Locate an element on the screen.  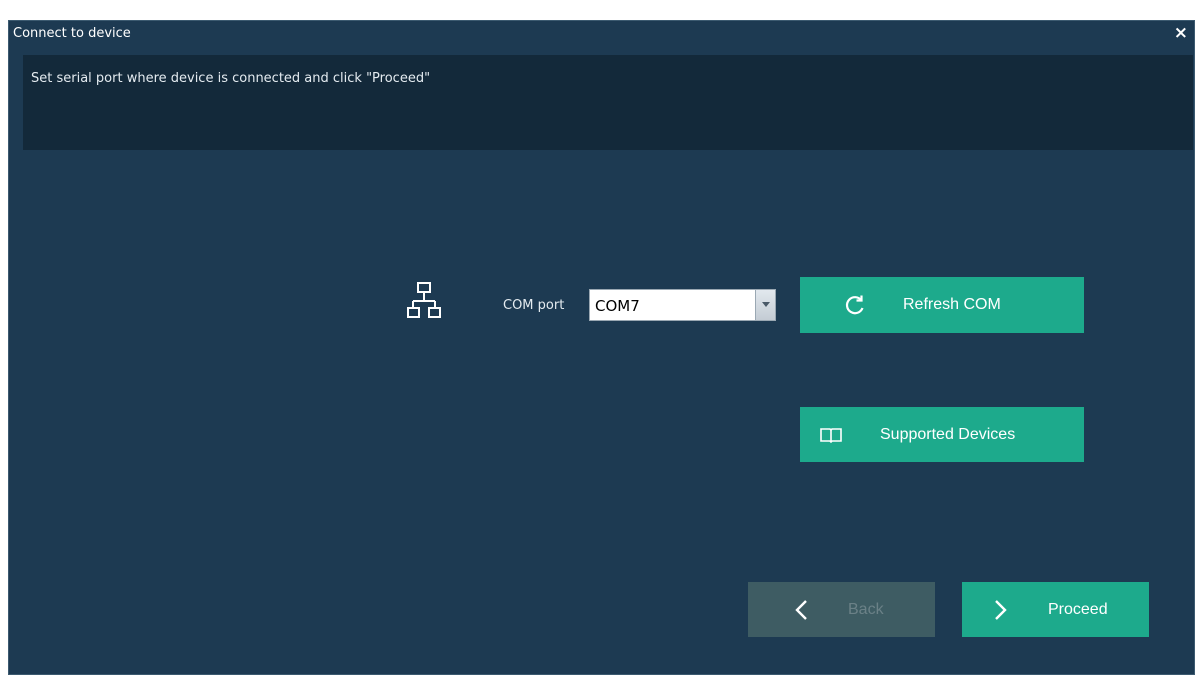
supported-devices-button: Supported Devices is located at coordinates (942, 434).